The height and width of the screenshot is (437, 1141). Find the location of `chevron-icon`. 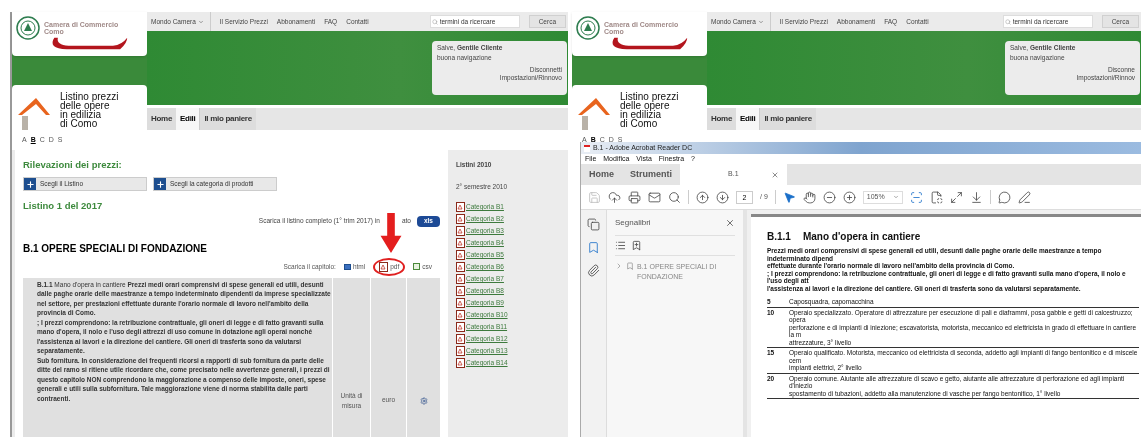

chevron-icon is located at coordinates (619, 266).